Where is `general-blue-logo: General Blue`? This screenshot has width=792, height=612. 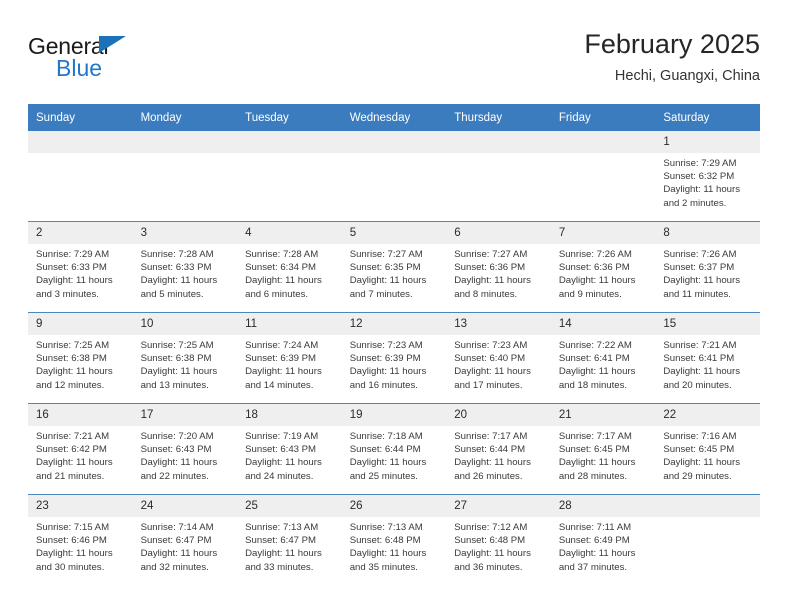 general-blue-logo: General Blue is located at coordinates (88, 57).